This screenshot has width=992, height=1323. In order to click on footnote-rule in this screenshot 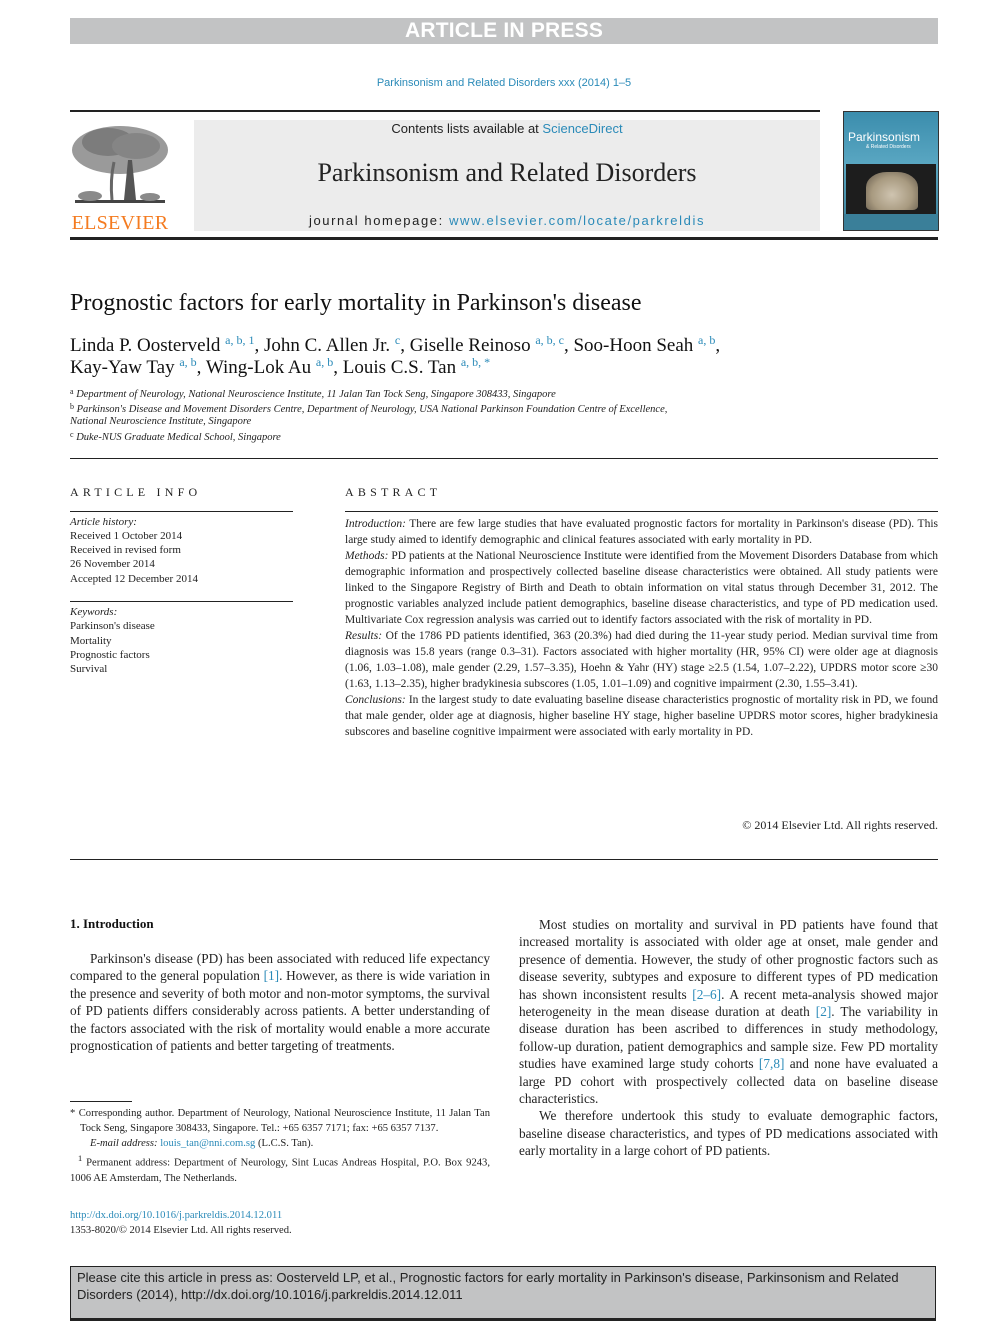, I will do `click(101, 1101)`.